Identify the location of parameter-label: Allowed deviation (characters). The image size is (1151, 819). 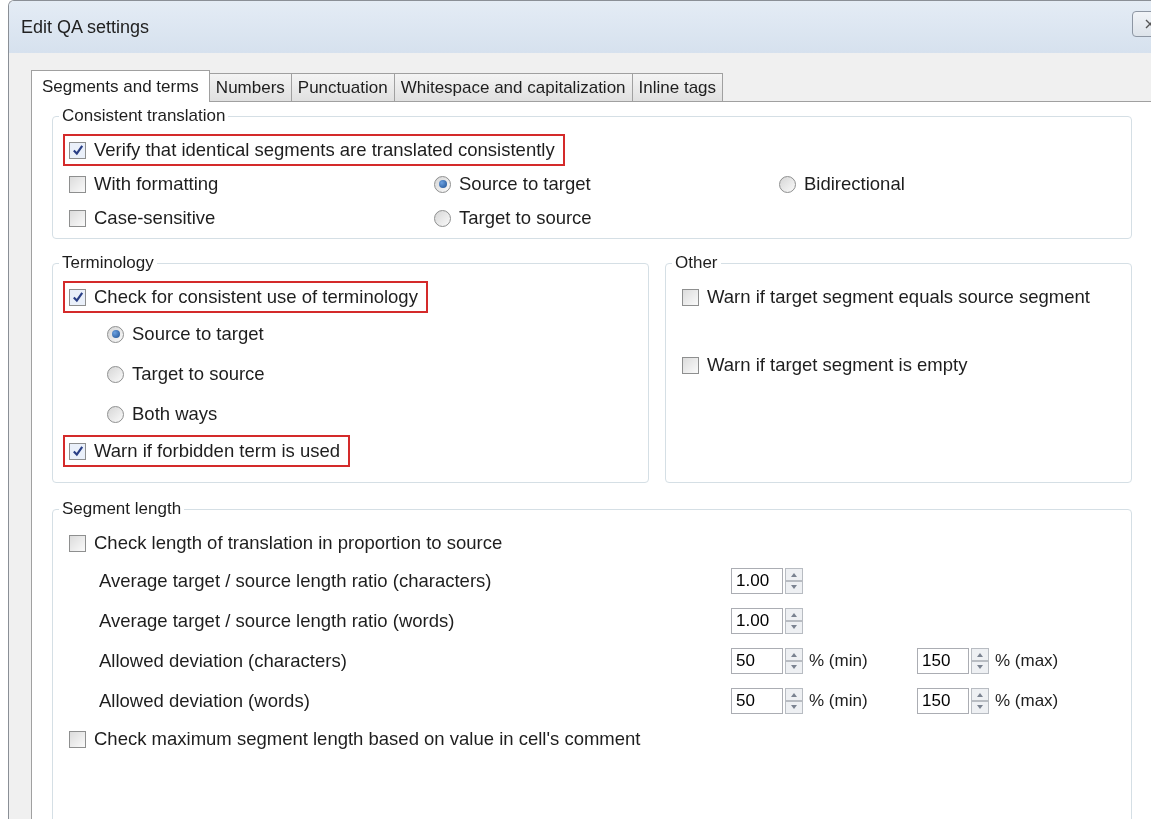
(223, 661).